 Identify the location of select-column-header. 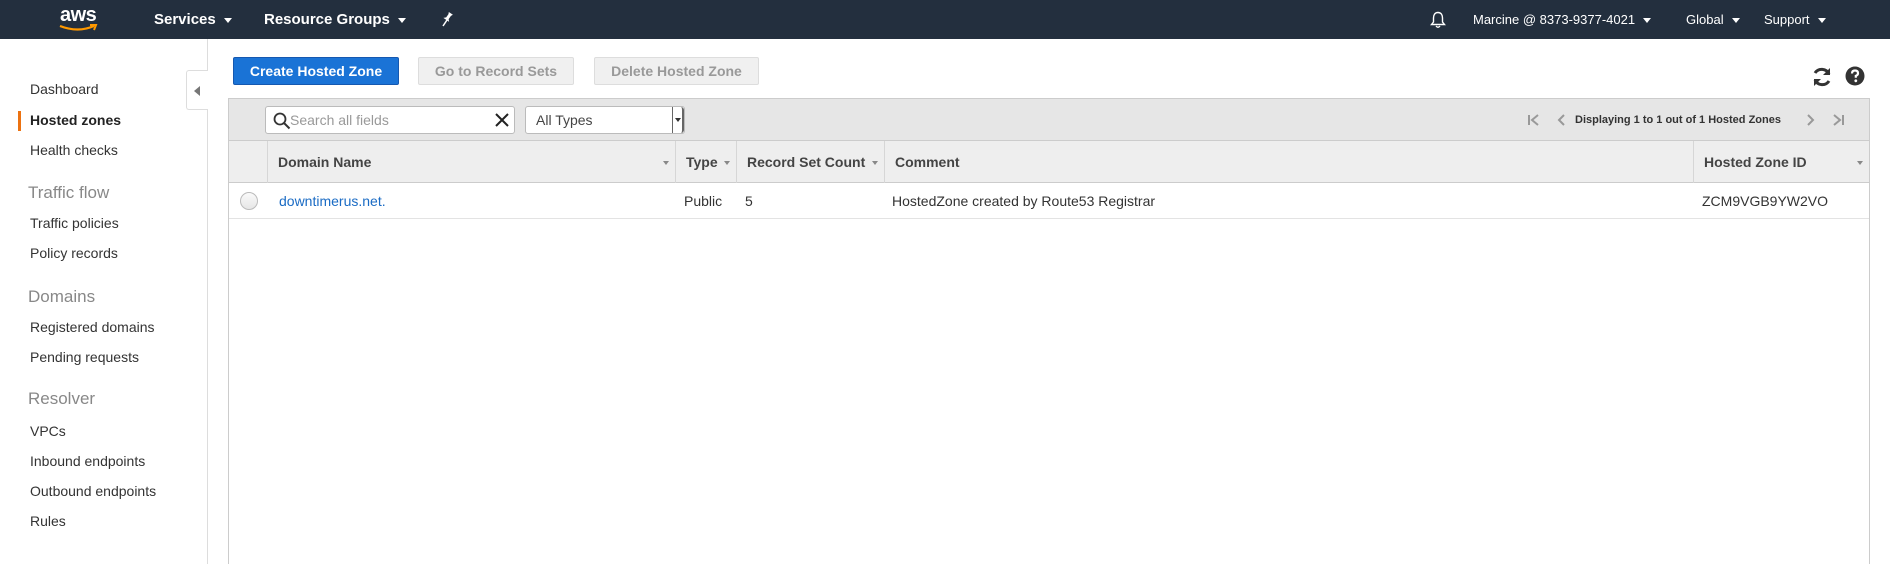
(248, 162).